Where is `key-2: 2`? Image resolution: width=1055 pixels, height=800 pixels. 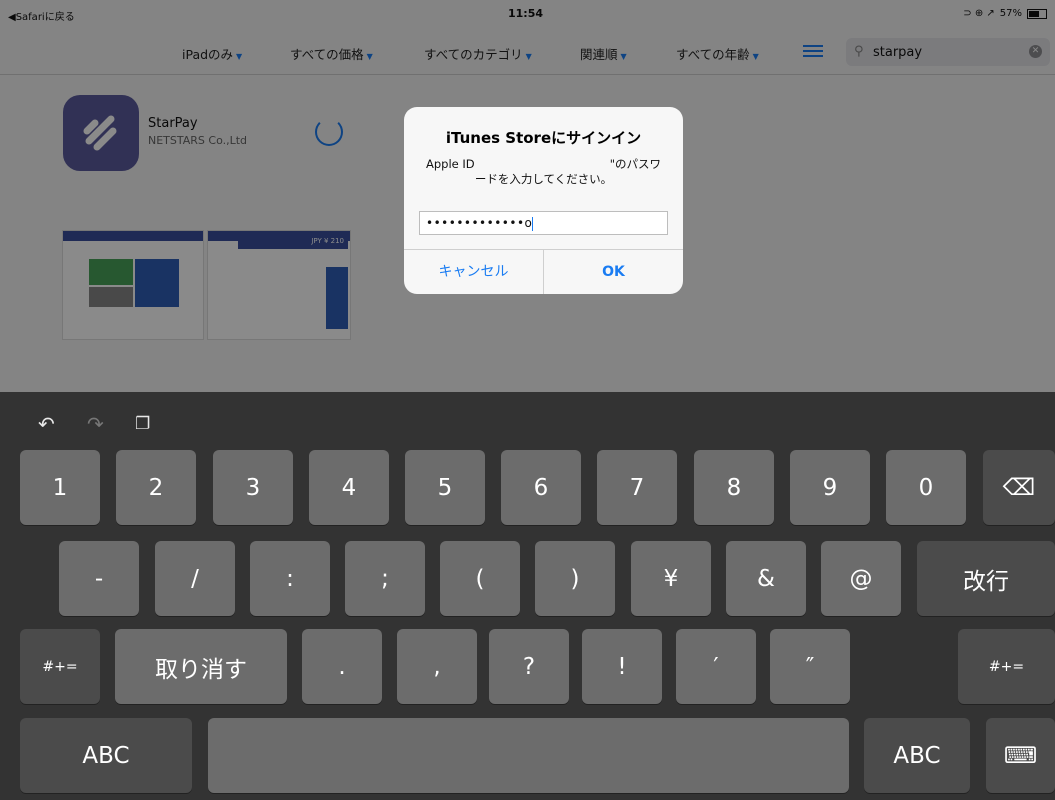
key-2: 2 is located at coordinates (156, 487).